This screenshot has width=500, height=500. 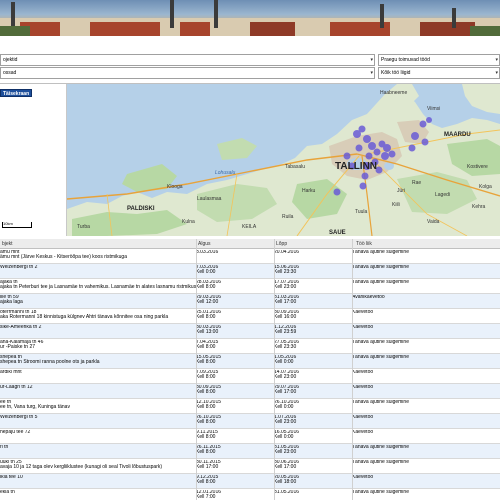 What do you see at coordinates (35, 407) in the screenshot?
I see `cell-text: ee tn, Vana turg, Kuninga tänav` at bounding box center [35, 407].